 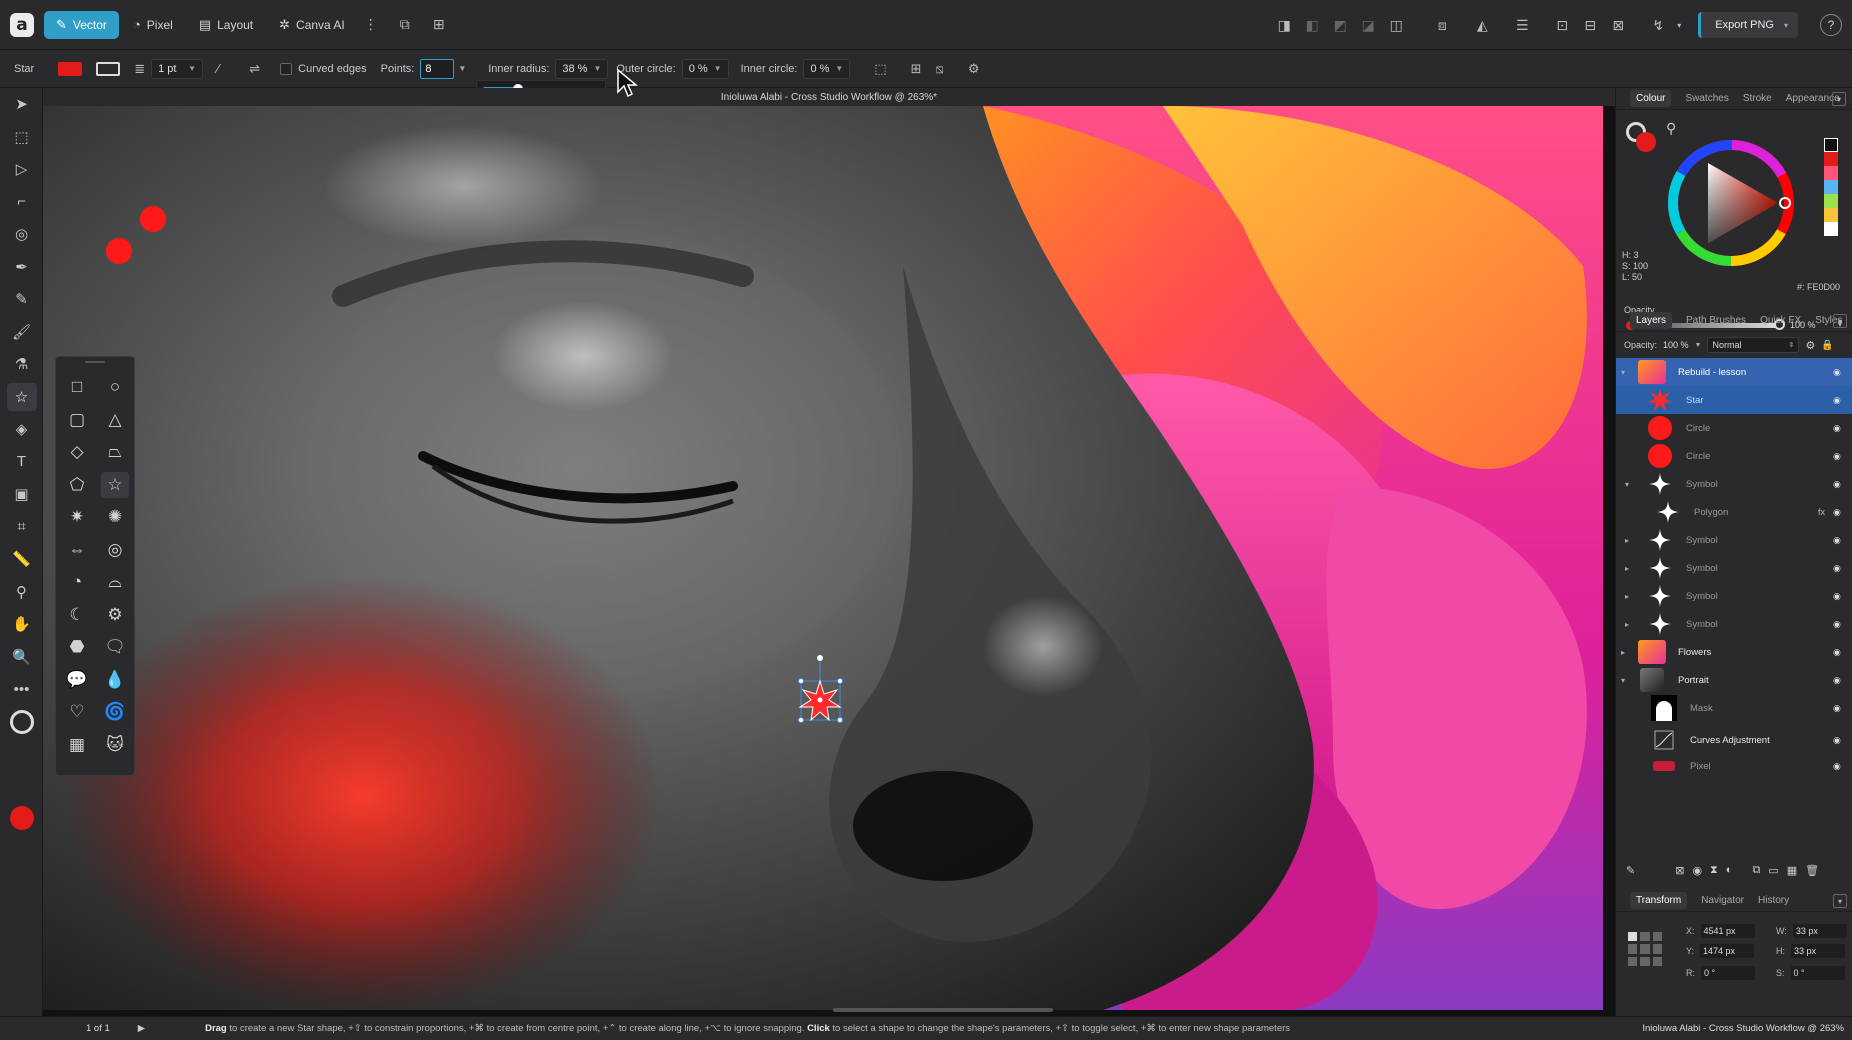 What do you see at coordinates (916, 69) in the screenshot?
I see `transform-origin-icon: ⊞` at bounding box center [916, 69].